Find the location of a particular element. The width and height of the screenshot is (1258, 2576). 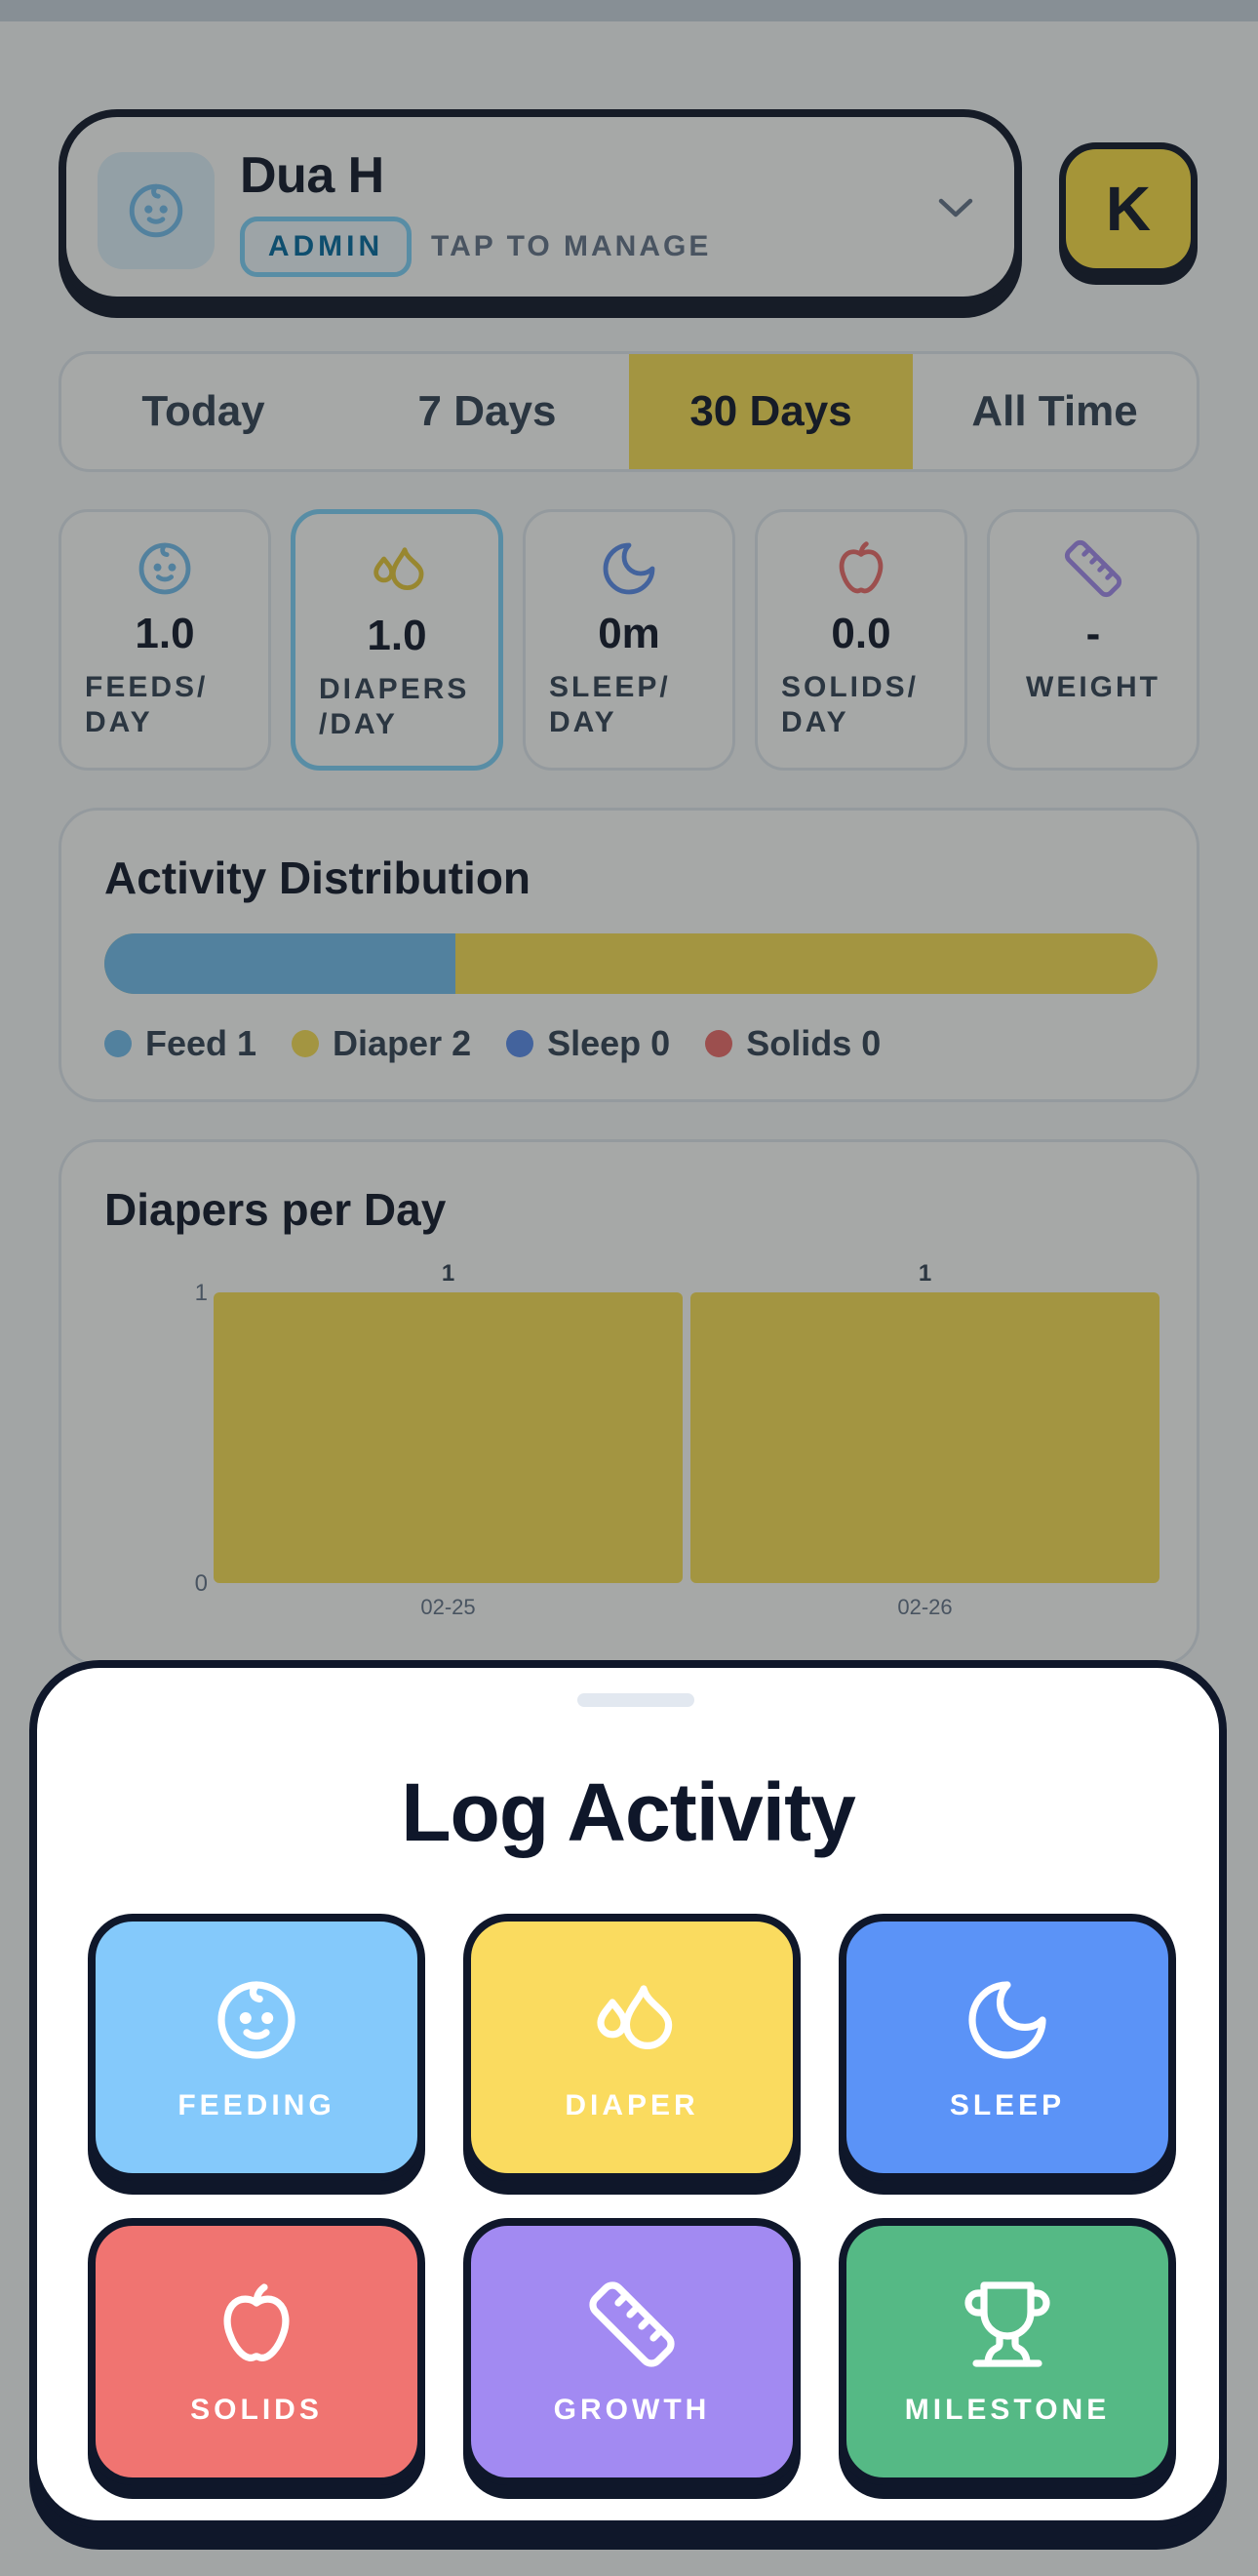

tile-label: SOLIDS is located at coordinates (257, 2409).